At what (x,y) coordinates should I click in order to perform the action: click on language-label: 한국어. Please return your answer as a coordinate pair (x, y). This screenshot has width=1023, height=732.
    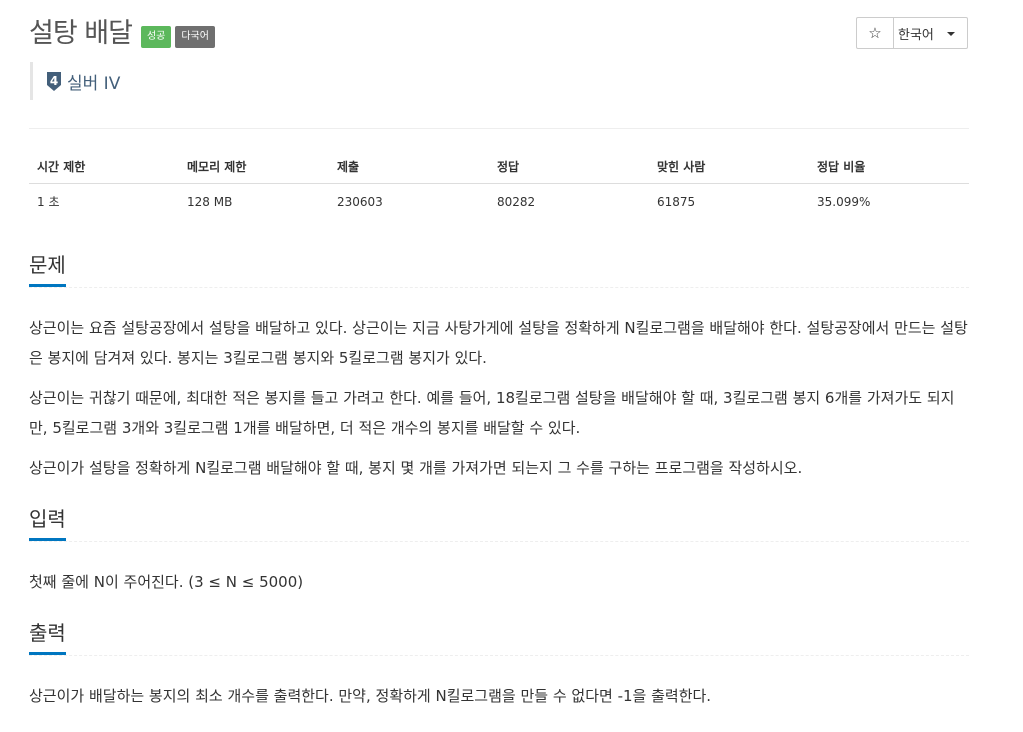
    Looking at the image, I should click on (916, 35).